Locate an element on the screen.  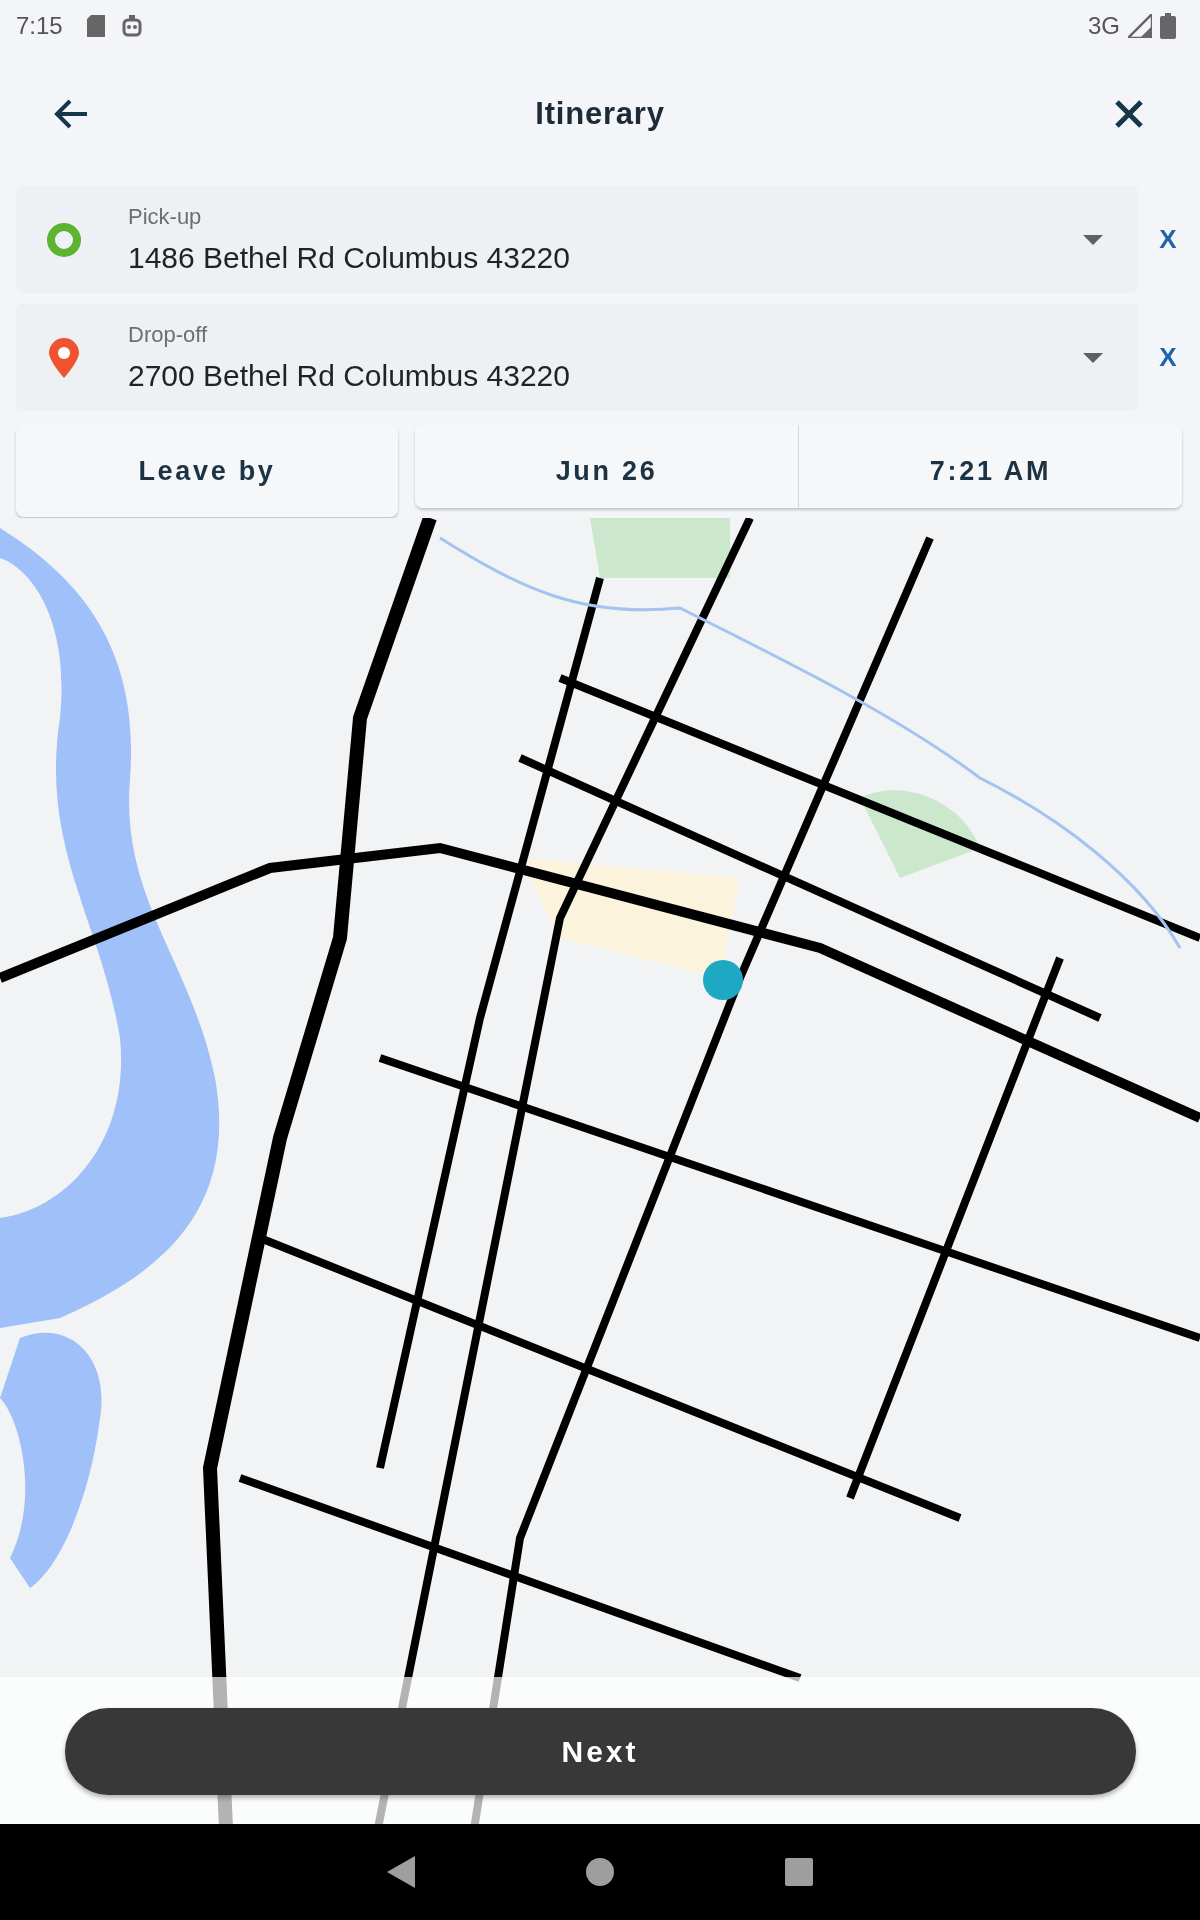
date-button: Jun 26 is located at coordinates (607, 466).